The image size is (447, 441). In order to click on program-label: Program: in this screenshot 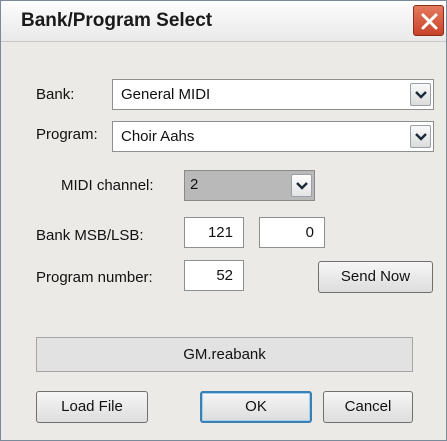, I will do `click(67, 134)`.